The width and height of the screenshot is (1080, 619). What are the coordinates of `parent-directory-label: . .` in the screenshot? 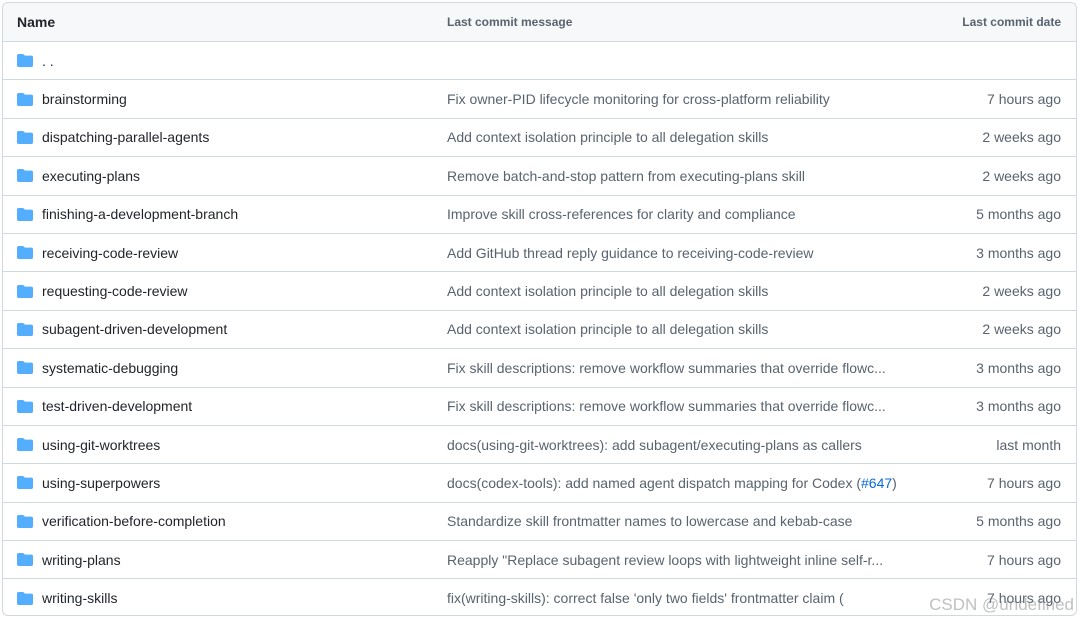 It's located at (48, 60).